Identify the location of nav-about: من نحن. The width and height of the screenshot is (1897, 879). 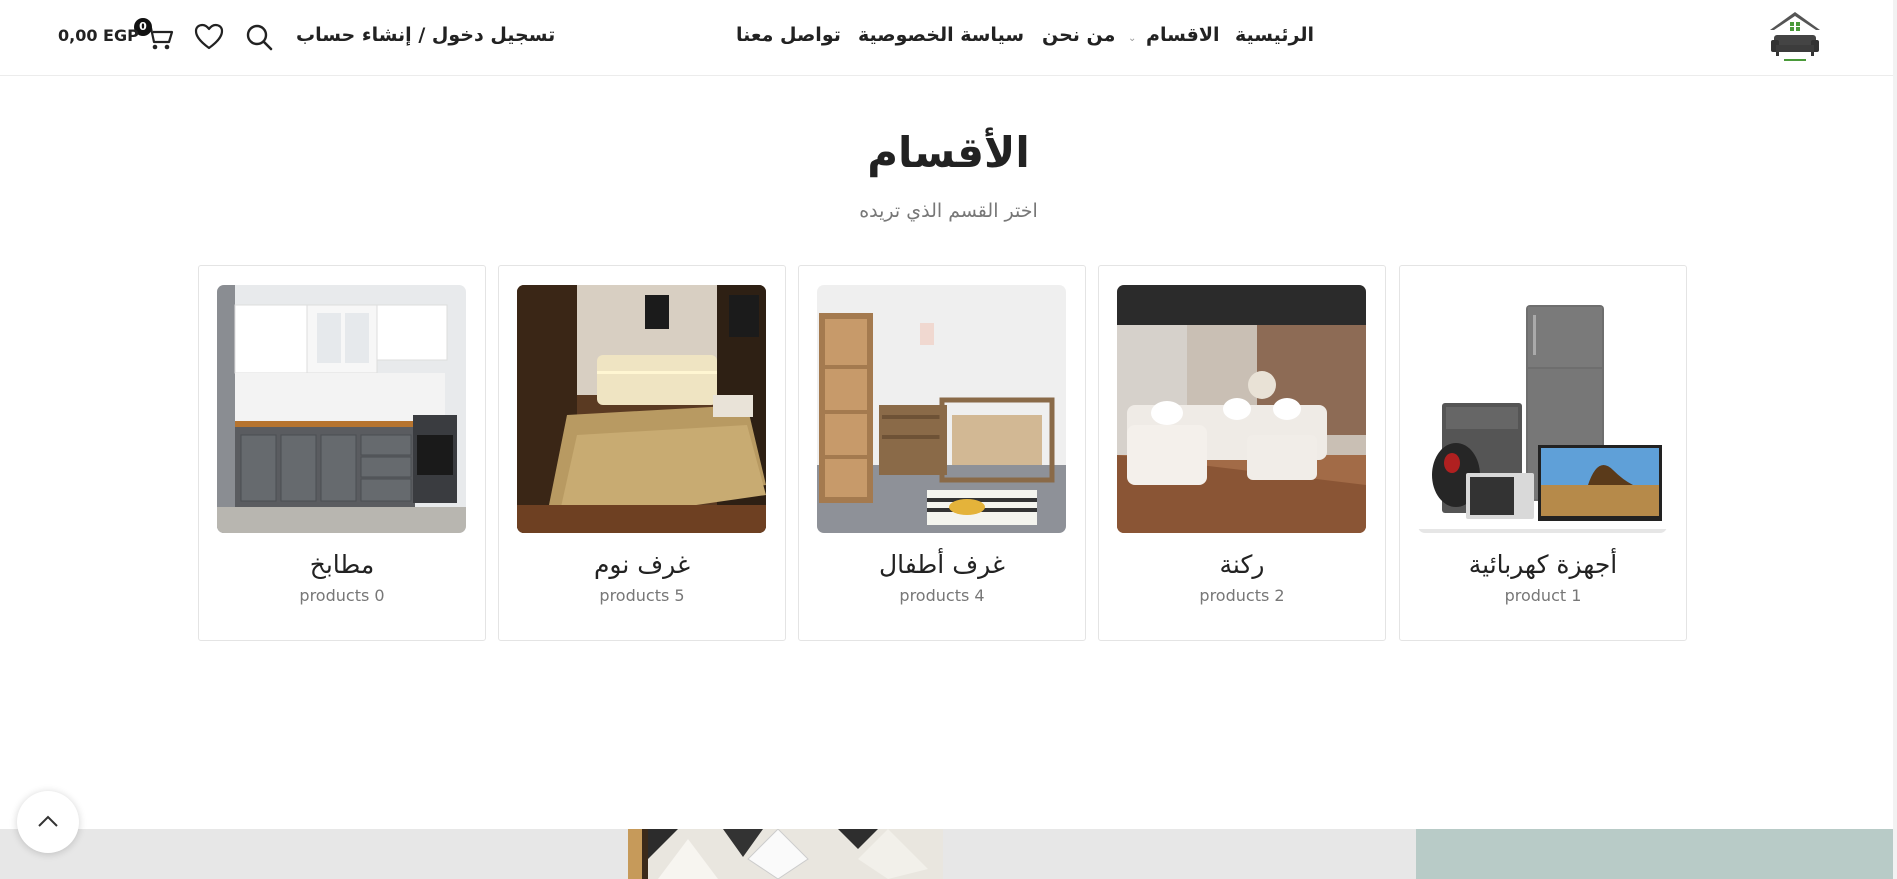
(1078, 37).